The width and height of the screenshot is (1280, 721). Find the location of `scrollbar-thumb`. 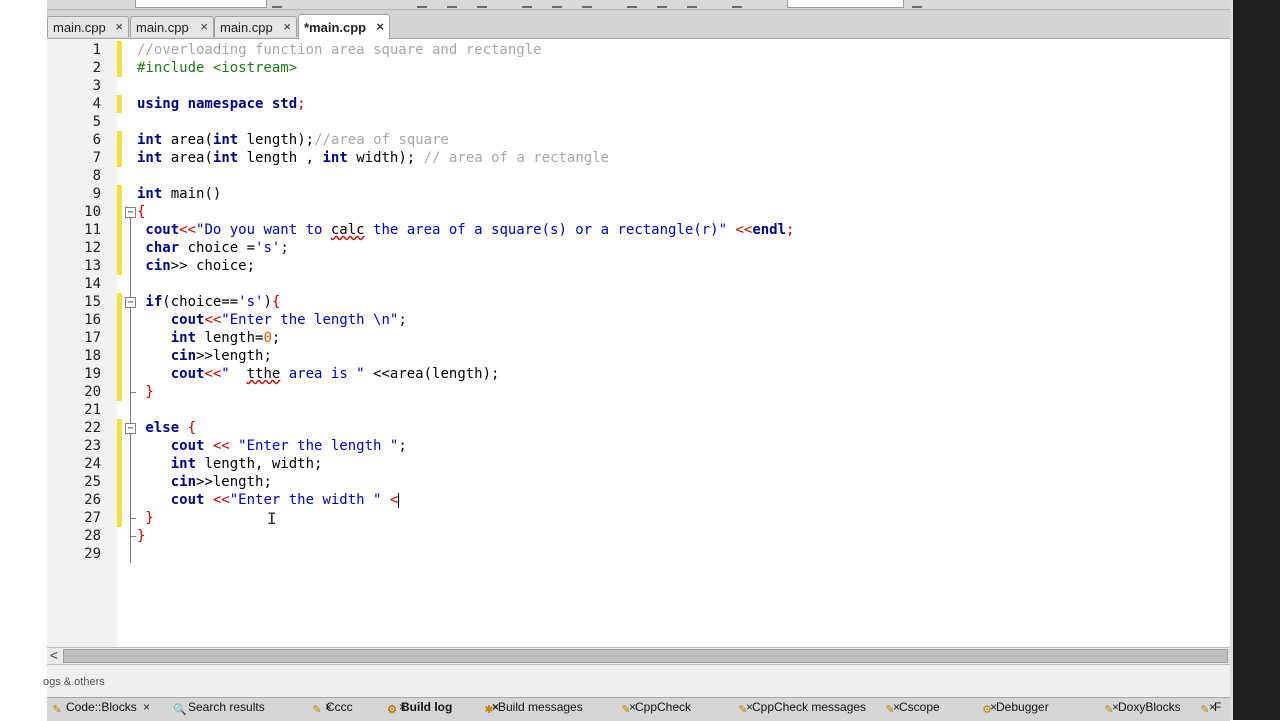

scrollbar-thumb is located at coordinates (645, 656).